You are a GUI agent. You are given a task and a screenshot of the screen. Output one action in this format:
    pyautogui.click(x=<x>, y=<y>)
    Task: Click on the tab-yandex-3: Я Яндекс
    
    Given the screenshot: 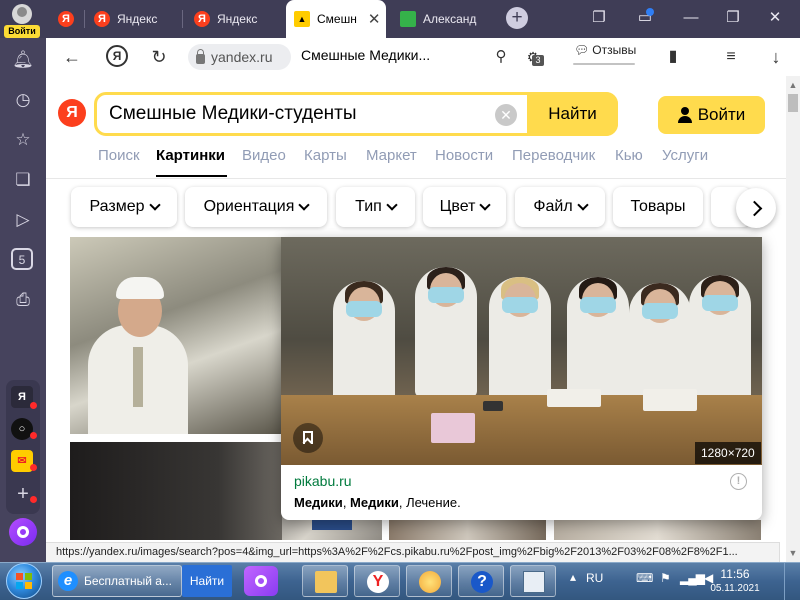 What is the action you would take?
    pyautogui.click(x=233, y=19)
    